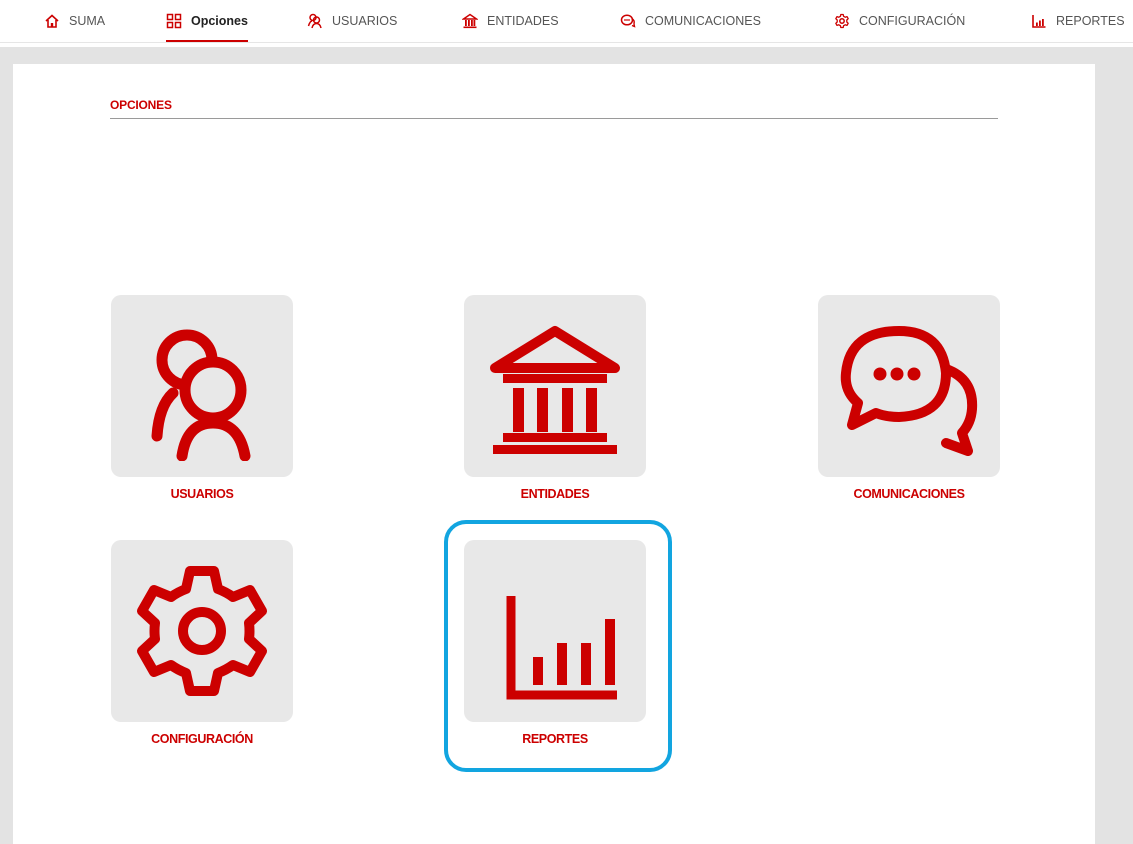 The image size is (1133, 844). What do you see at coordinates (202, 494) in the screenshot?
I see `tile-label: USUARIOS` at bounding box center [202, 494].